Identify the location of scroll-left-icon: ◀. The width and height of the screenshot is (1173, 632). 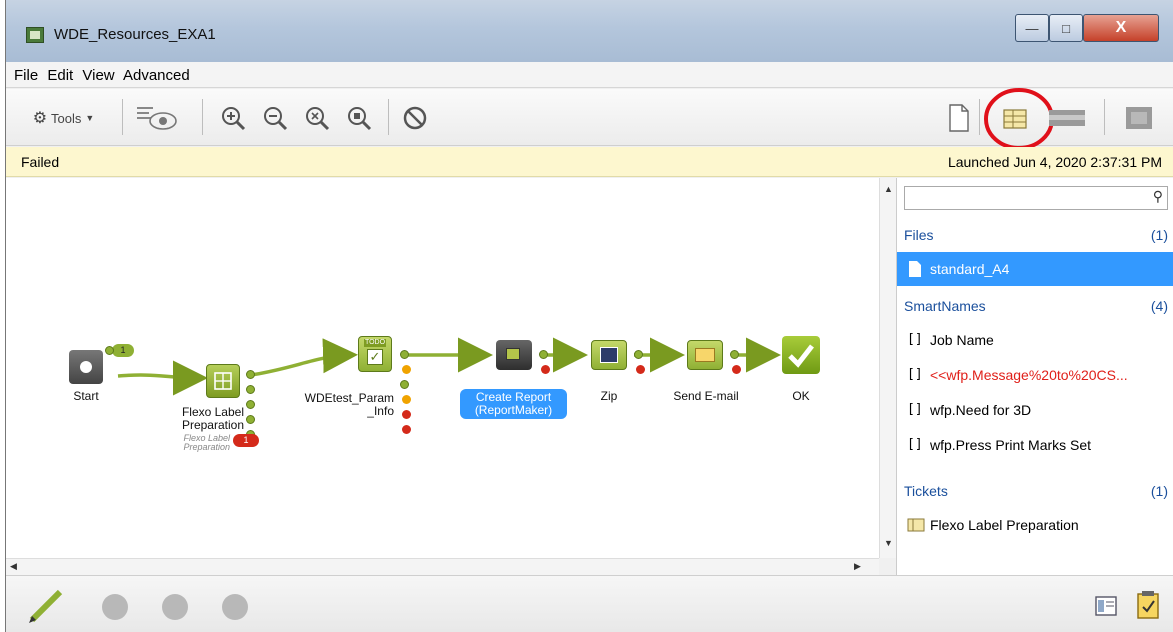
(13, 566).